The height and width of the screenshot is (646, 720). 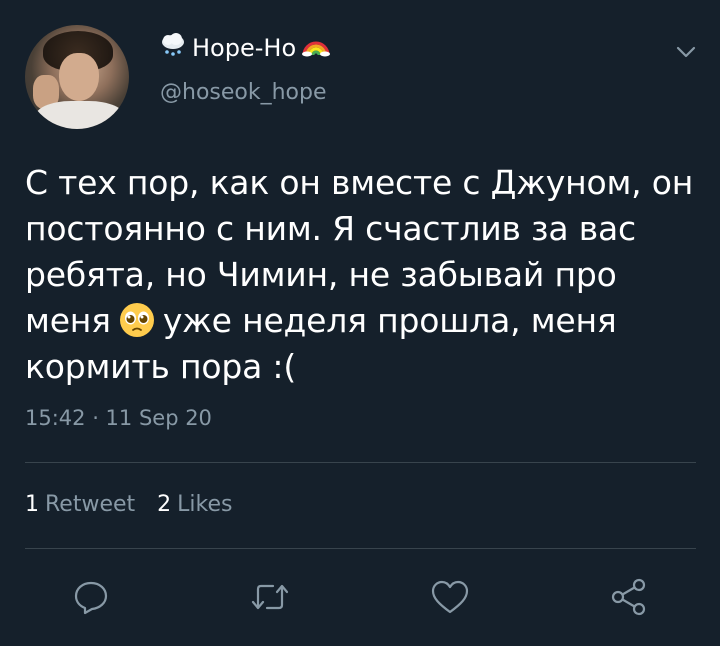 I want to click on display-name-text: Hope-Ho, so click(x=244, y=47).